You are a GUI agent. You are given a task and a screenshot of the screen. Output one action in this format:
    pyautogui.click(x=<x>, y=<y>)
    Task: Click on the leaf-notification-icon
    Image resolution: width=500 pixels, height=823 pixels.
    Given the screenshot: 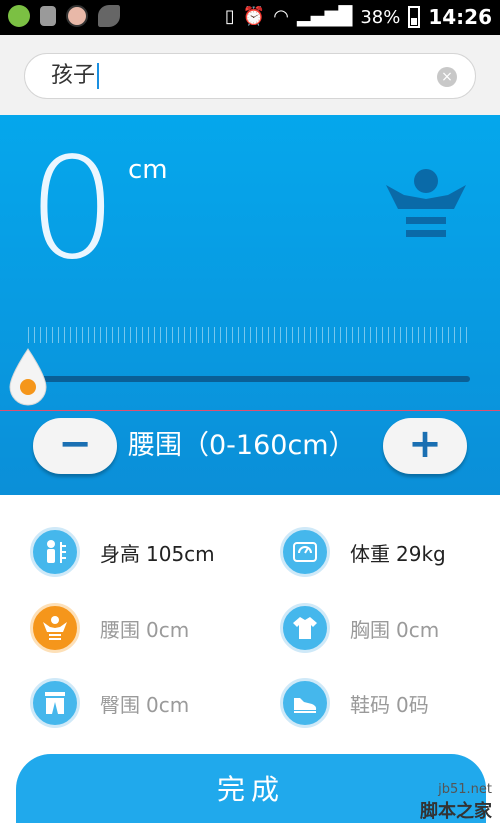 What is the action you would take?
    pyautogui.click(x=109, y=16)
    